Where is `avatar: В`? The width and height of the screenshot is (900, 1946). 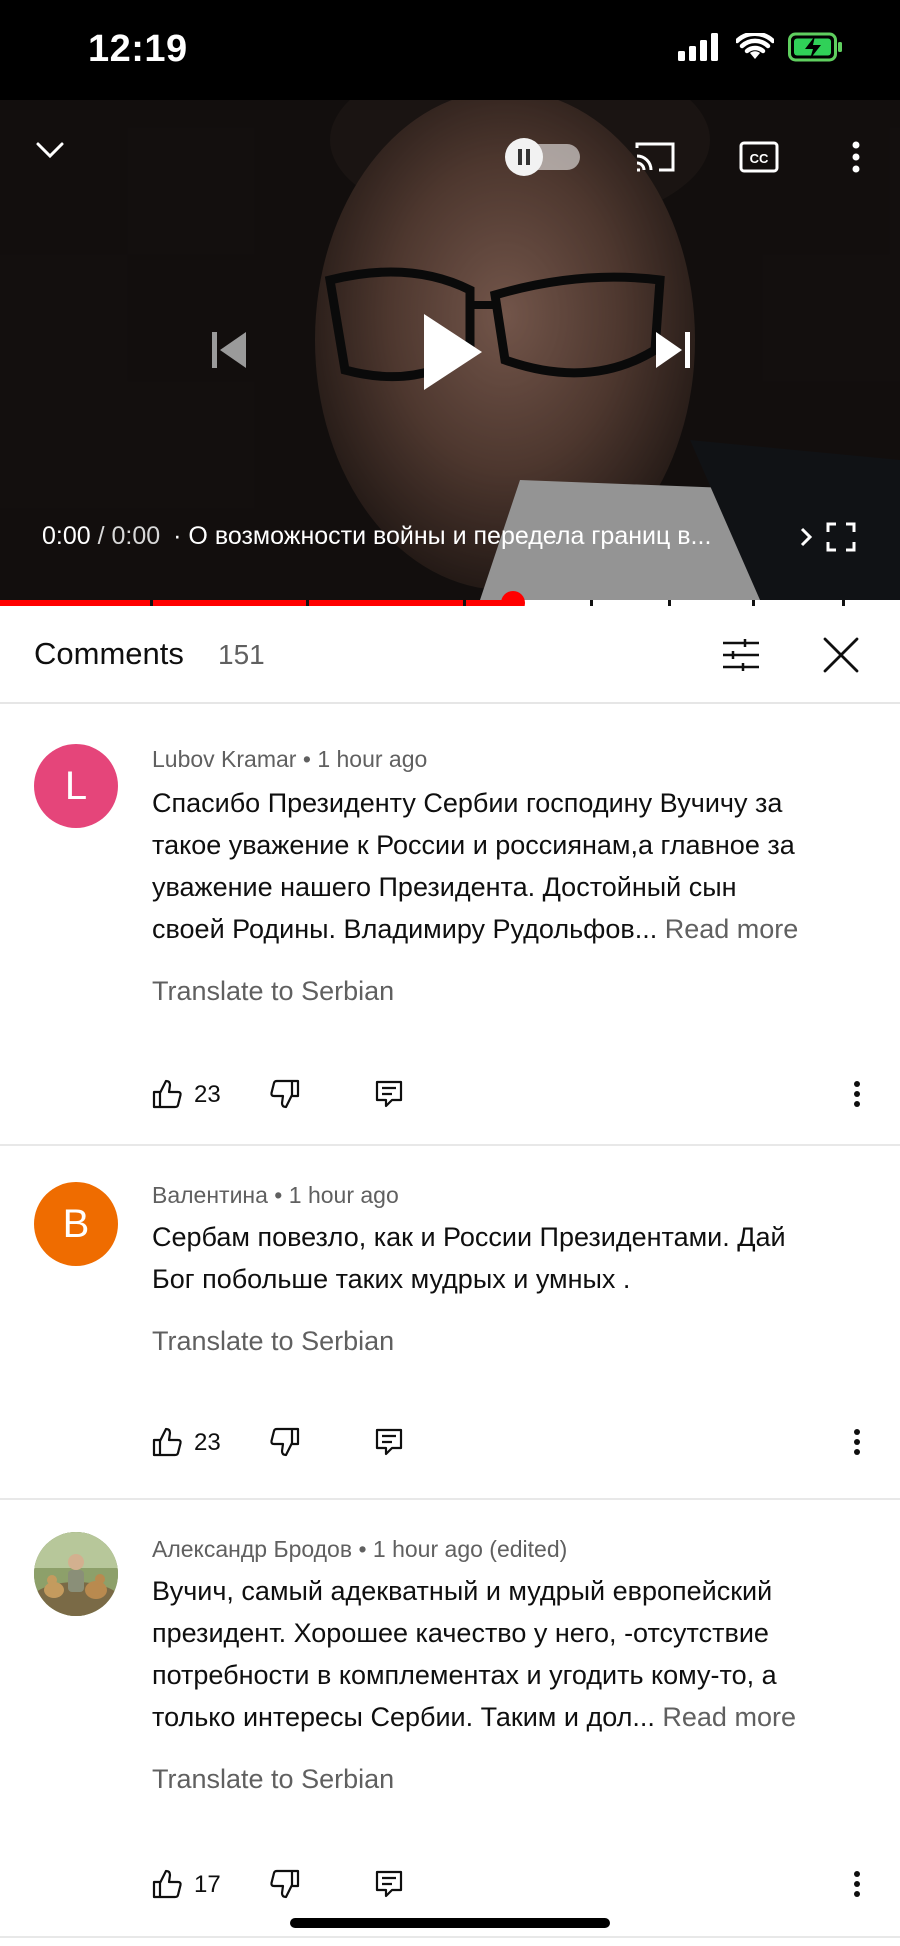
avatar: В is located at coordinates (76, 1224).